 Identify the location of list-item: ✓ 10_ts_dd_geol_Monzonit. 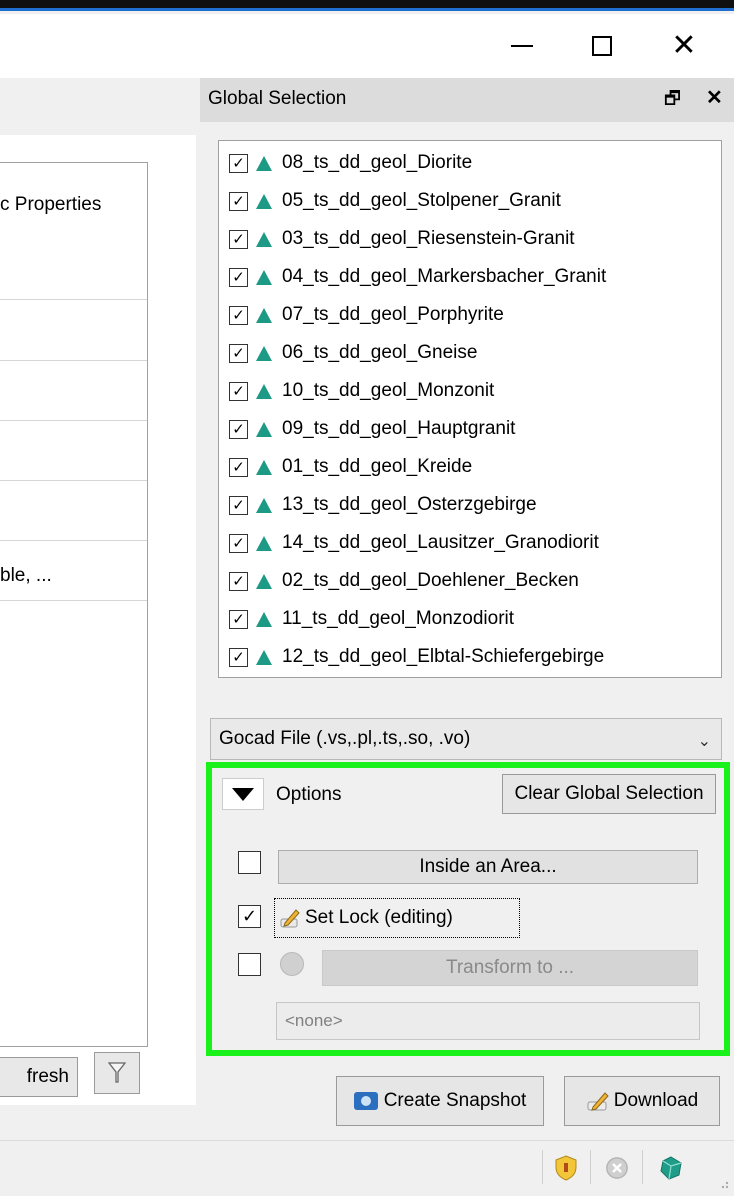
(361, 391).